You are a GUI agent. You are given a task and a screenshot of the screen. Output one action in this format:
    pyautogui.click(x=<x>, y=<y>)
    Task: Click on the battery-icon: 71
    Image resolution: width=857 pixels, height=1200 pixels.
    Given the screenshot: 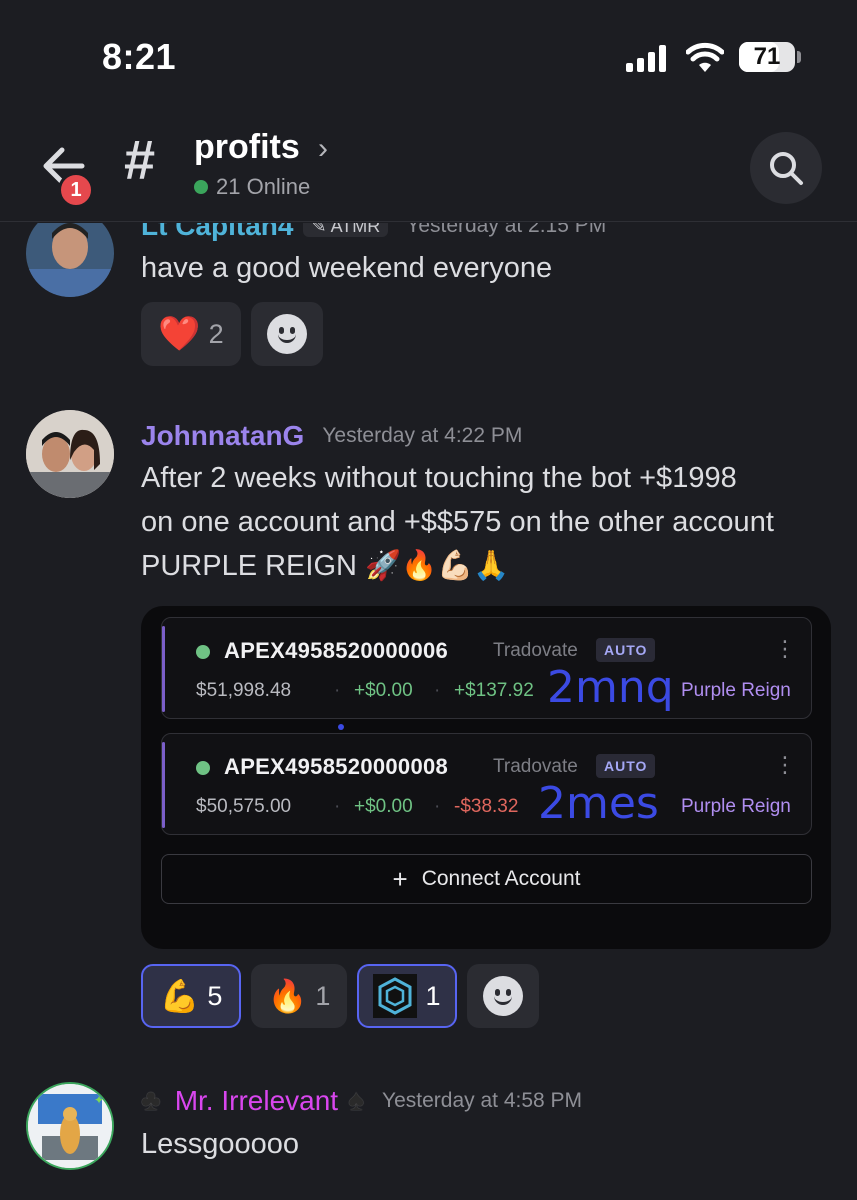 What is the action you would take?
    pyautogui.click(x=767, y=57)
    